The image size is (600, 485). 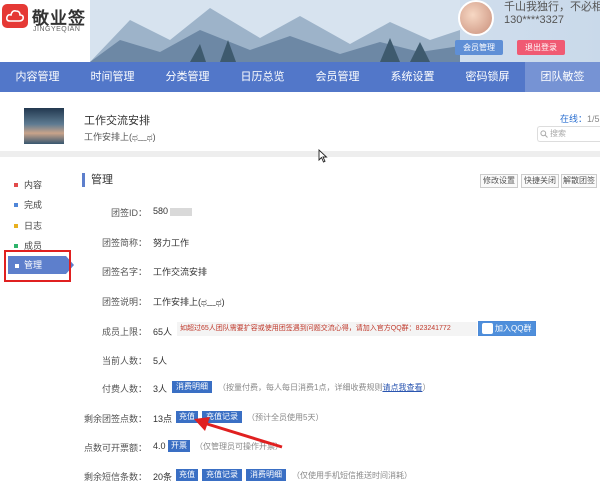 I want to click on invoice-amount-value: 4.0, so click(x=159, y=446).